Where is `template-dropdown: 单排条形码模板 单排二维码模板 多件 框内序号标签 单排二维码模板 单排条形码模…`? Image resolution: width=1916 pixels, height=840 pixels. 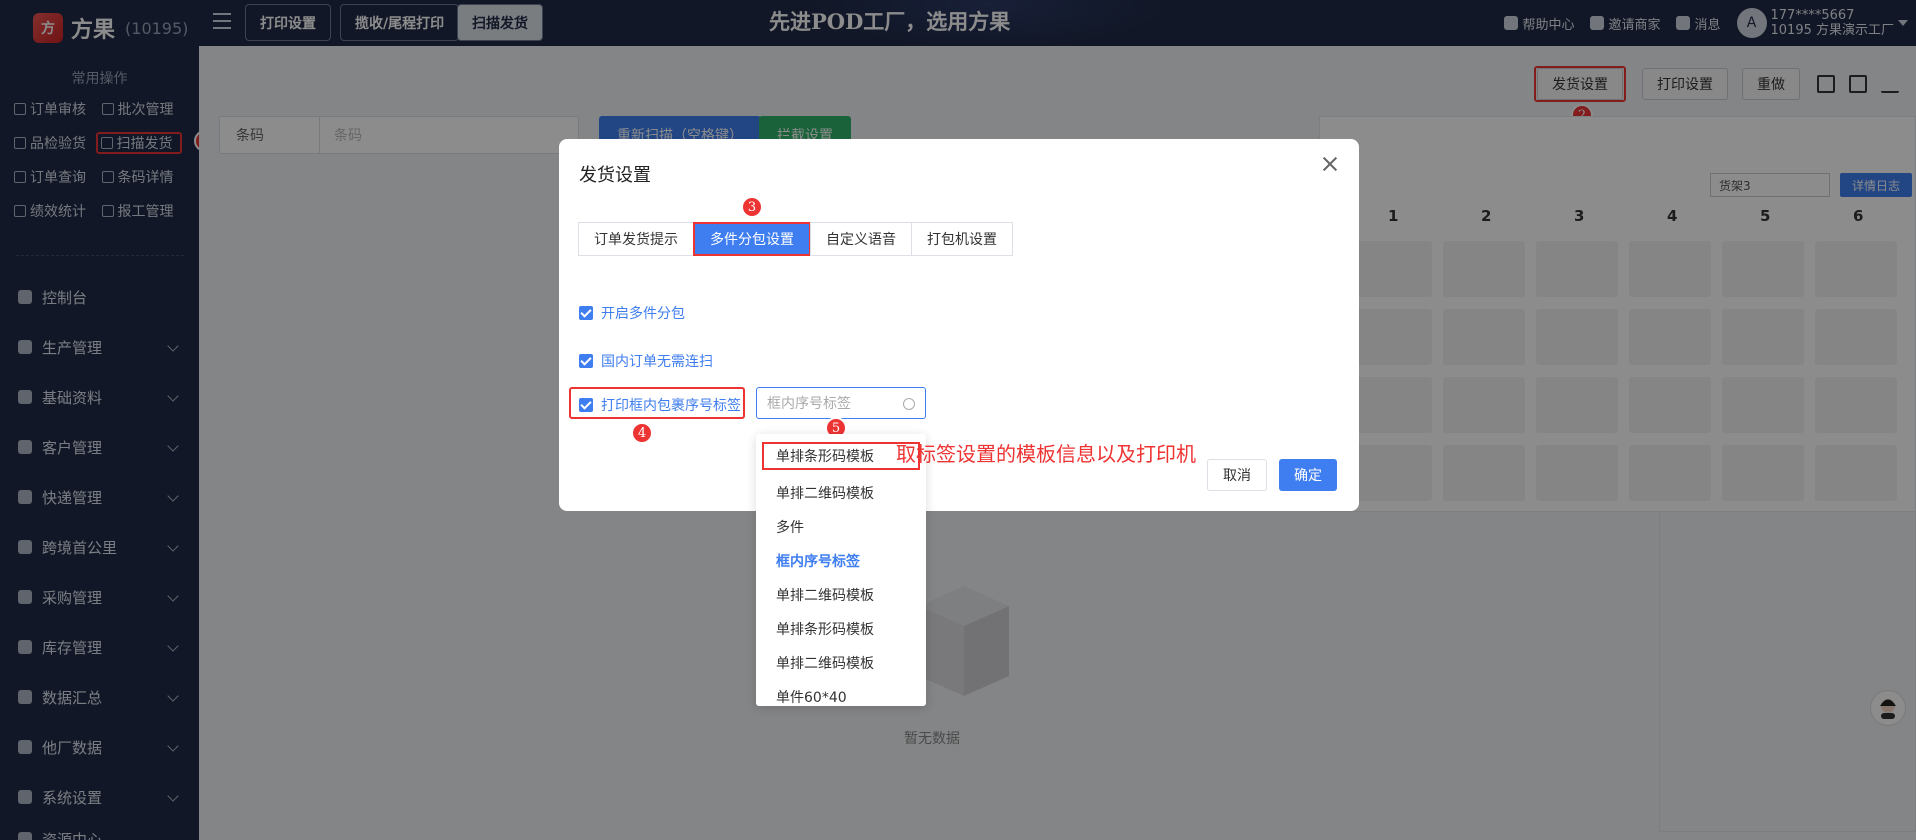
template-dropdown: 单排条形码模板 单排二维码模板 多件 框内序号标签 单排二维码模板 单排条形码模… is located at coordinates (841, 570).